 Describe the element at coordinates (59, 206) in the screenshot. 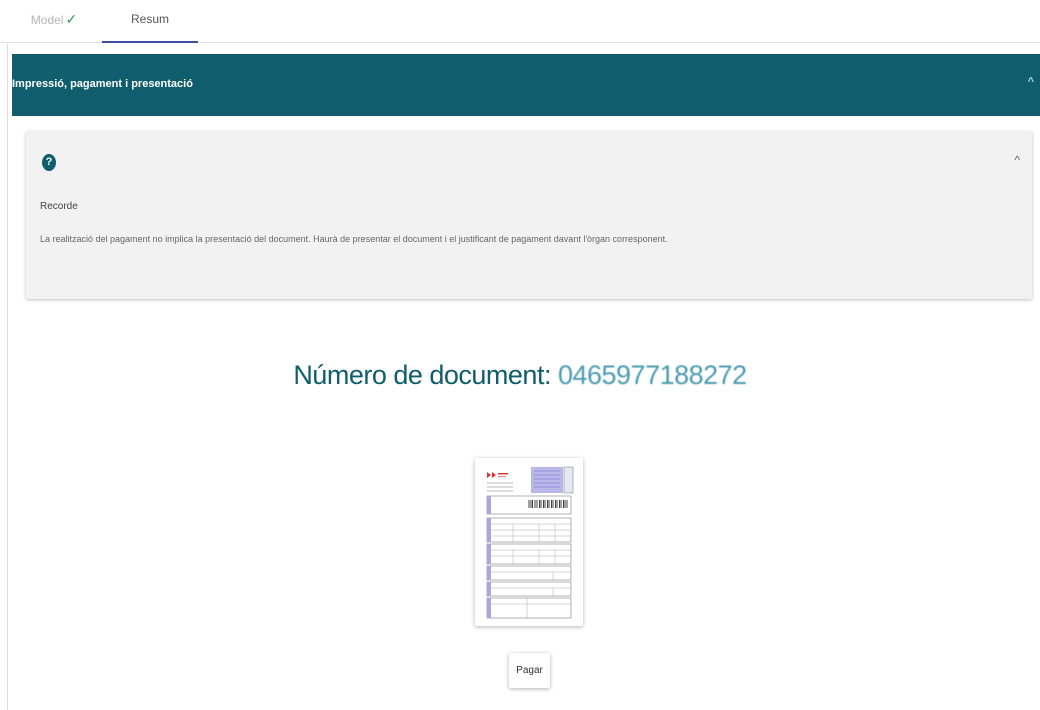

I see `info-heading: Recorde` at that location.